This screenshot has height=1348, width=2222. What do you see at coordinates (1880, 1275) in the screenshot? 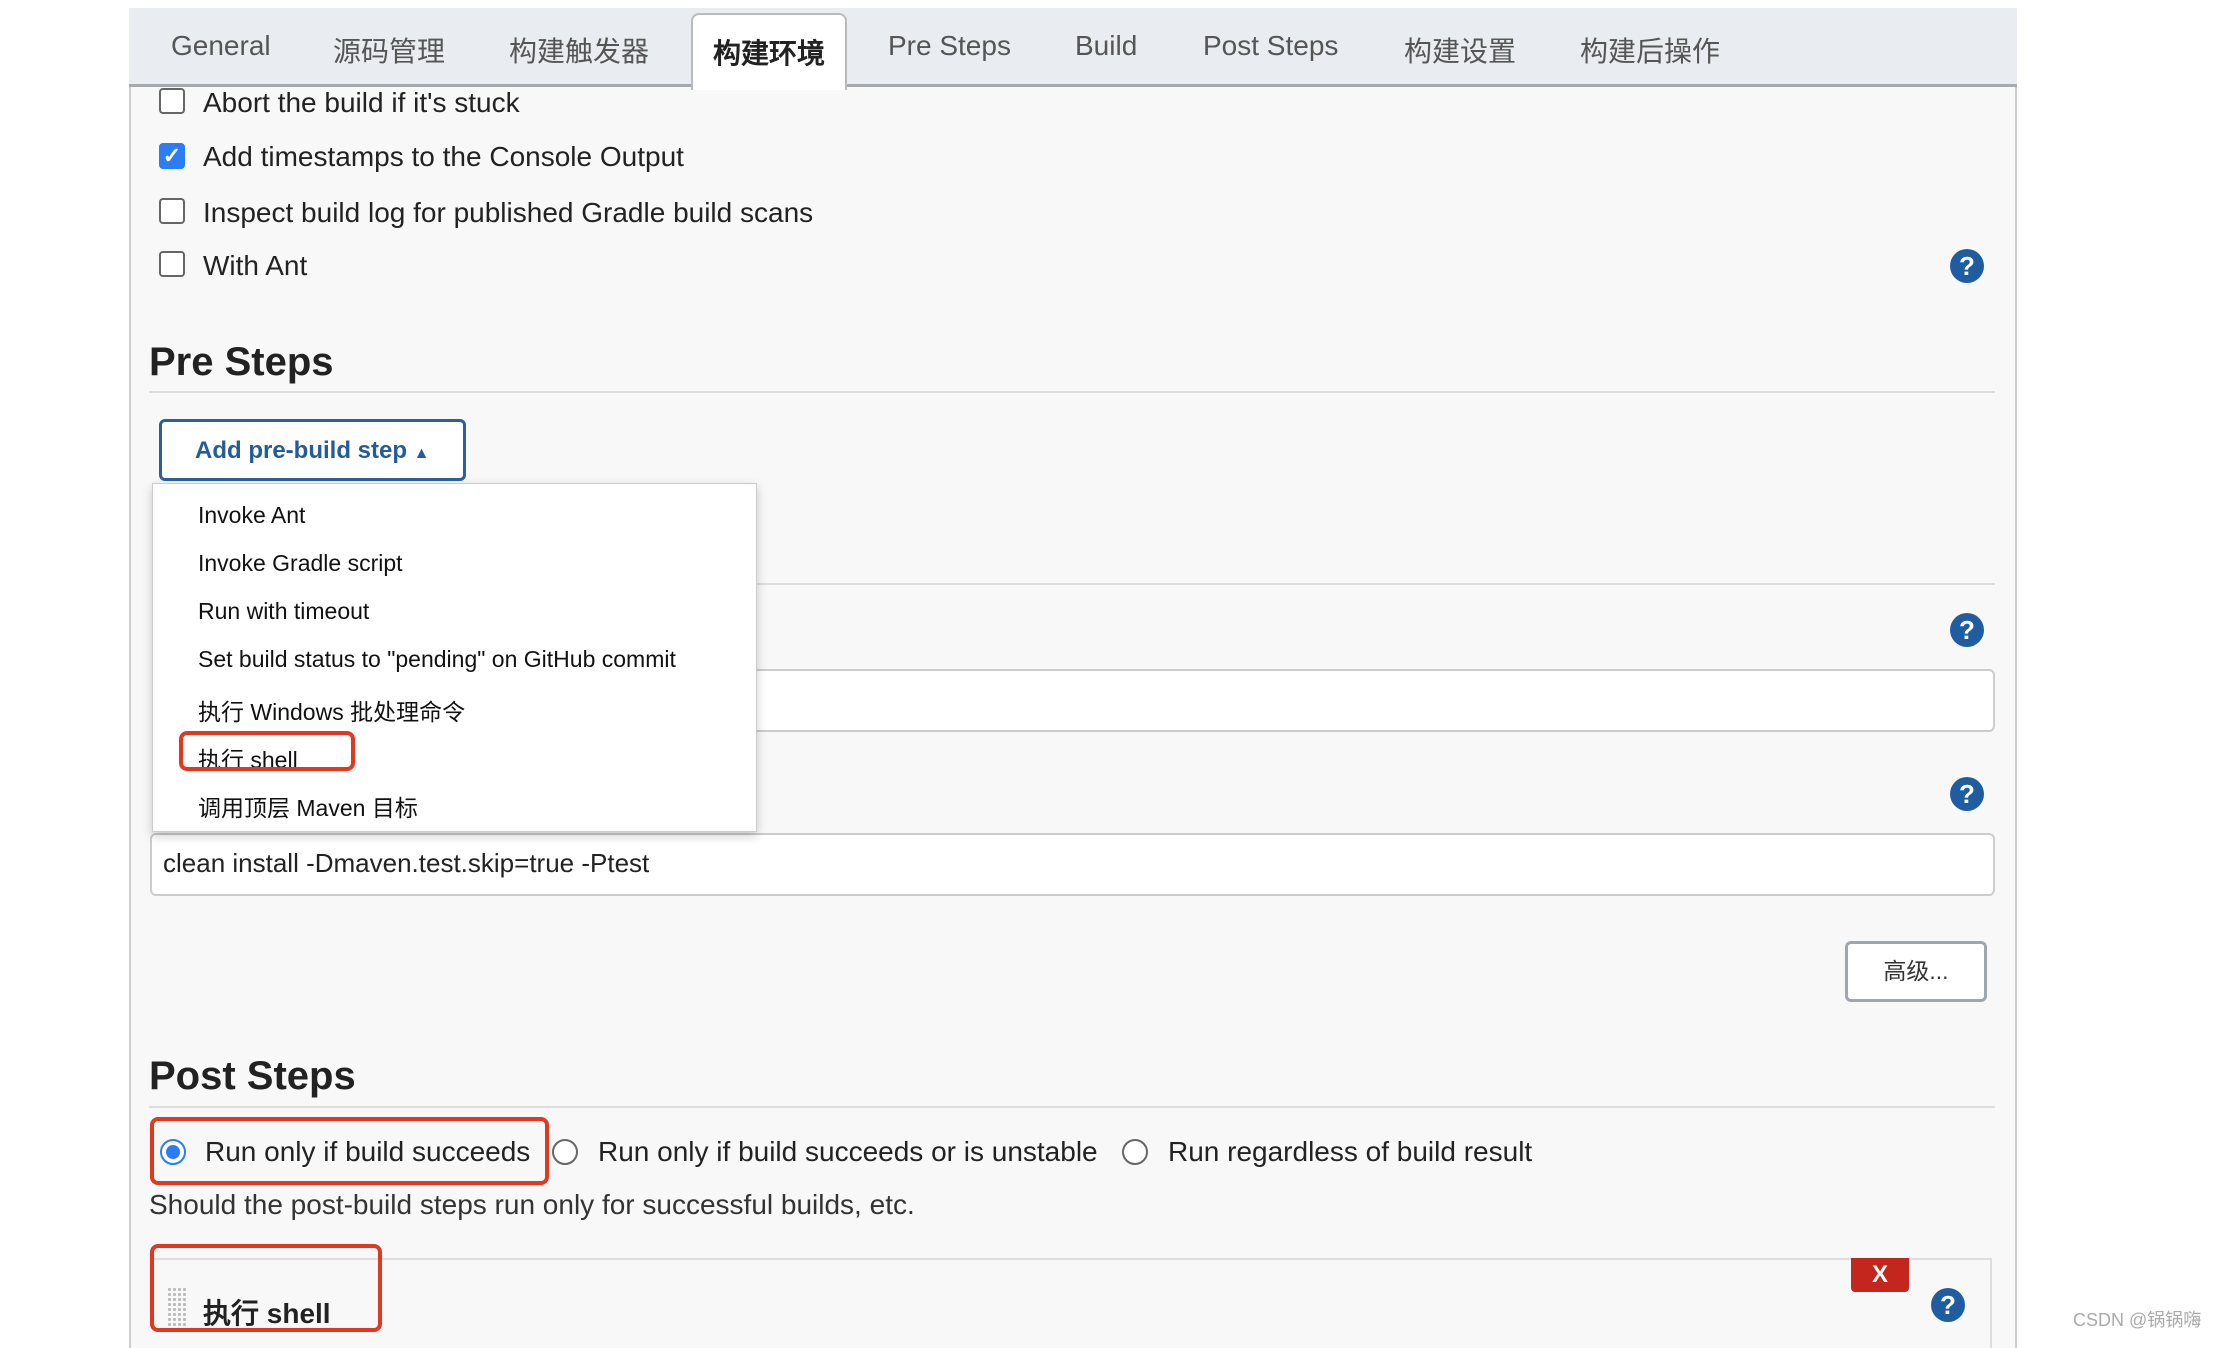
I see `delete-step-button: X` at bounding box center [1880, 1275].